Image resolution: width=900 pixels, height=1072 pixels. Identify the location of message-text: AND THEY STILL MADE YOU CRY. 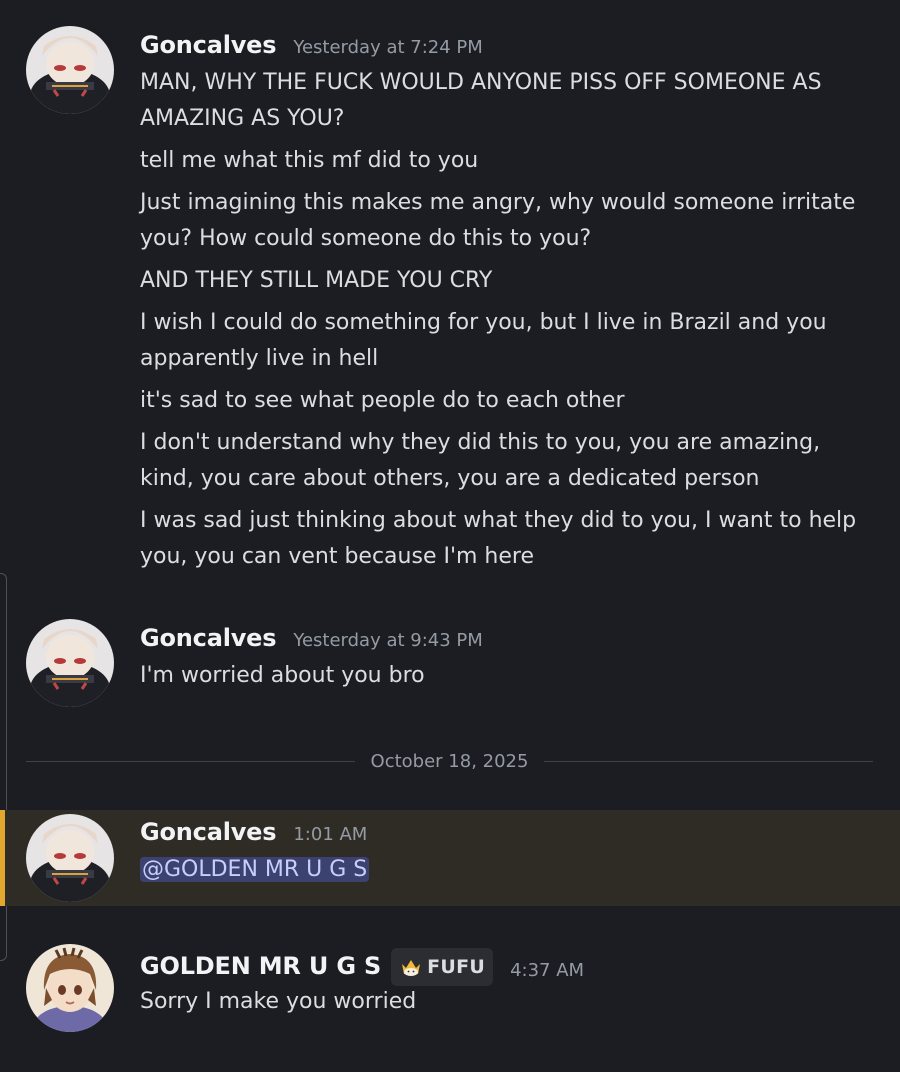
(316, 280).